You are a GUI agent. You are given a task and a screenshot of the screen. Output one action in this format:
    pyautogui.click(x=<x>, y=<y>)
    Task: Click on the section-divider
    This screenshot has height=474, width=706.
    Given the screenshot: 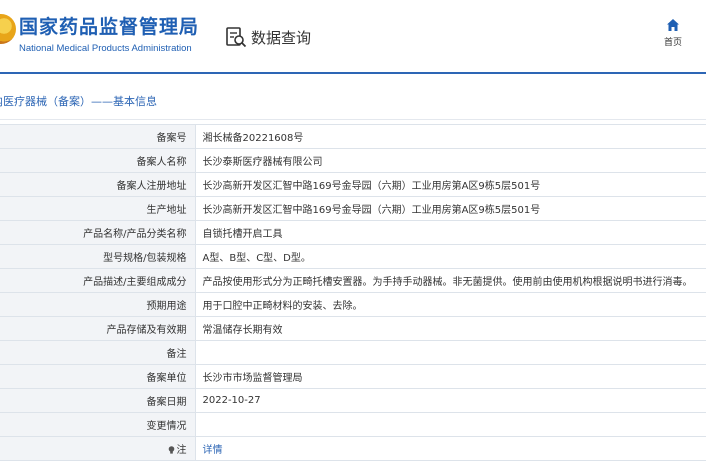 What is the action you would take?
    pyautogui.click(x=353, y=119)
    